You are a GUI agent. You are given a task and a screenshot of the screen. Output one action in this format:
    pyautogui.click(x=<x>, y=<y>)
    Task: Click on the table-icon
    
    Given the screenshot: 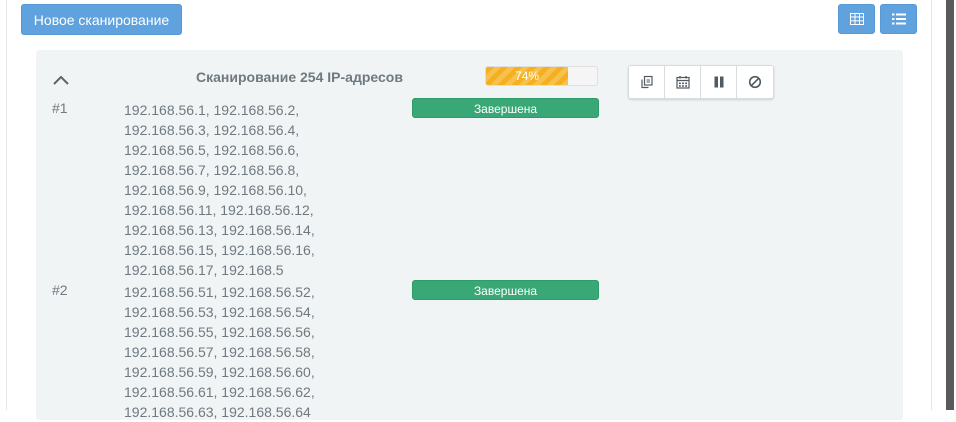 What is the action you would take?
    pyautogui.click(x=857, y=19)
    